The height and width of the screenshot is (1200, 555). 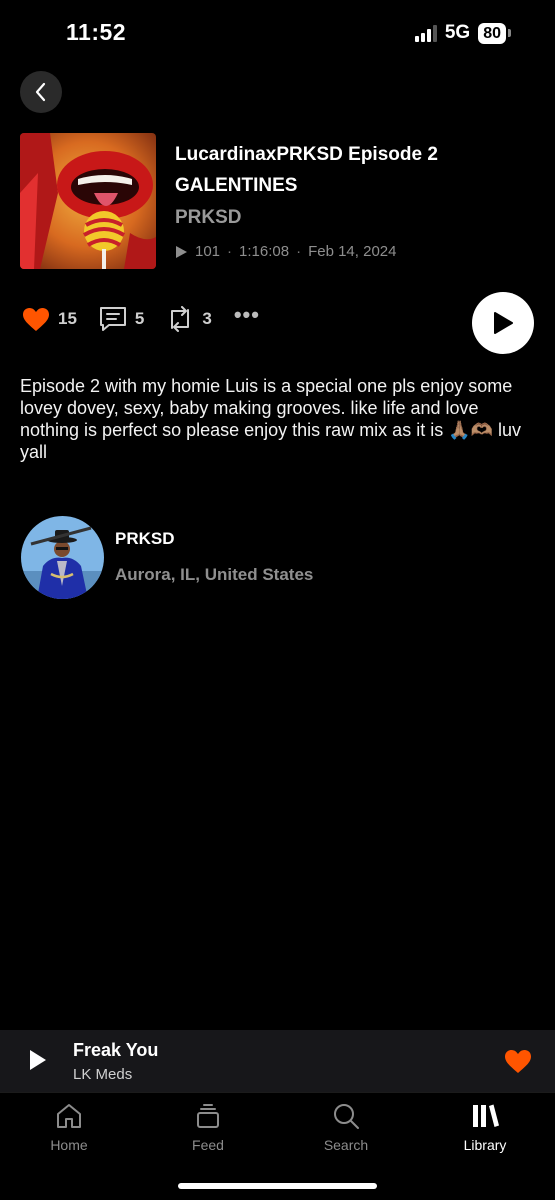 I want to click on track-meta: 101 · 1:16:08 · Feb 14, 2024, so click(x=355, y=251).